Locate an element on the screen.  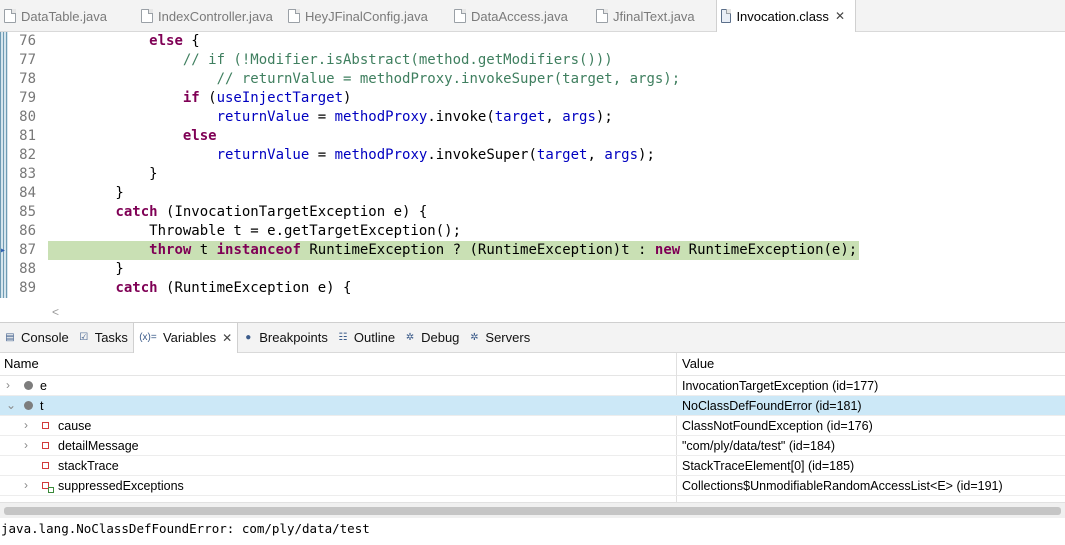
code-line: 76 else { is located at coordinates (532, 41).